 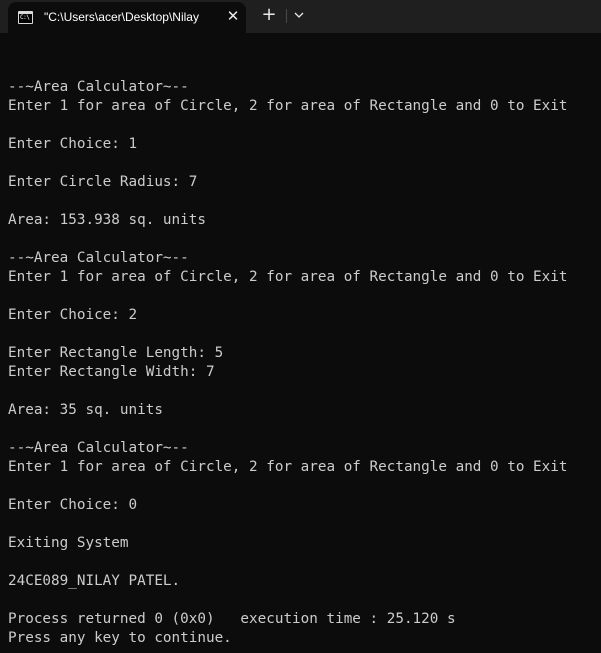 I want to click on console-line: Enter Choice: 0, so click(x=73, y=505).